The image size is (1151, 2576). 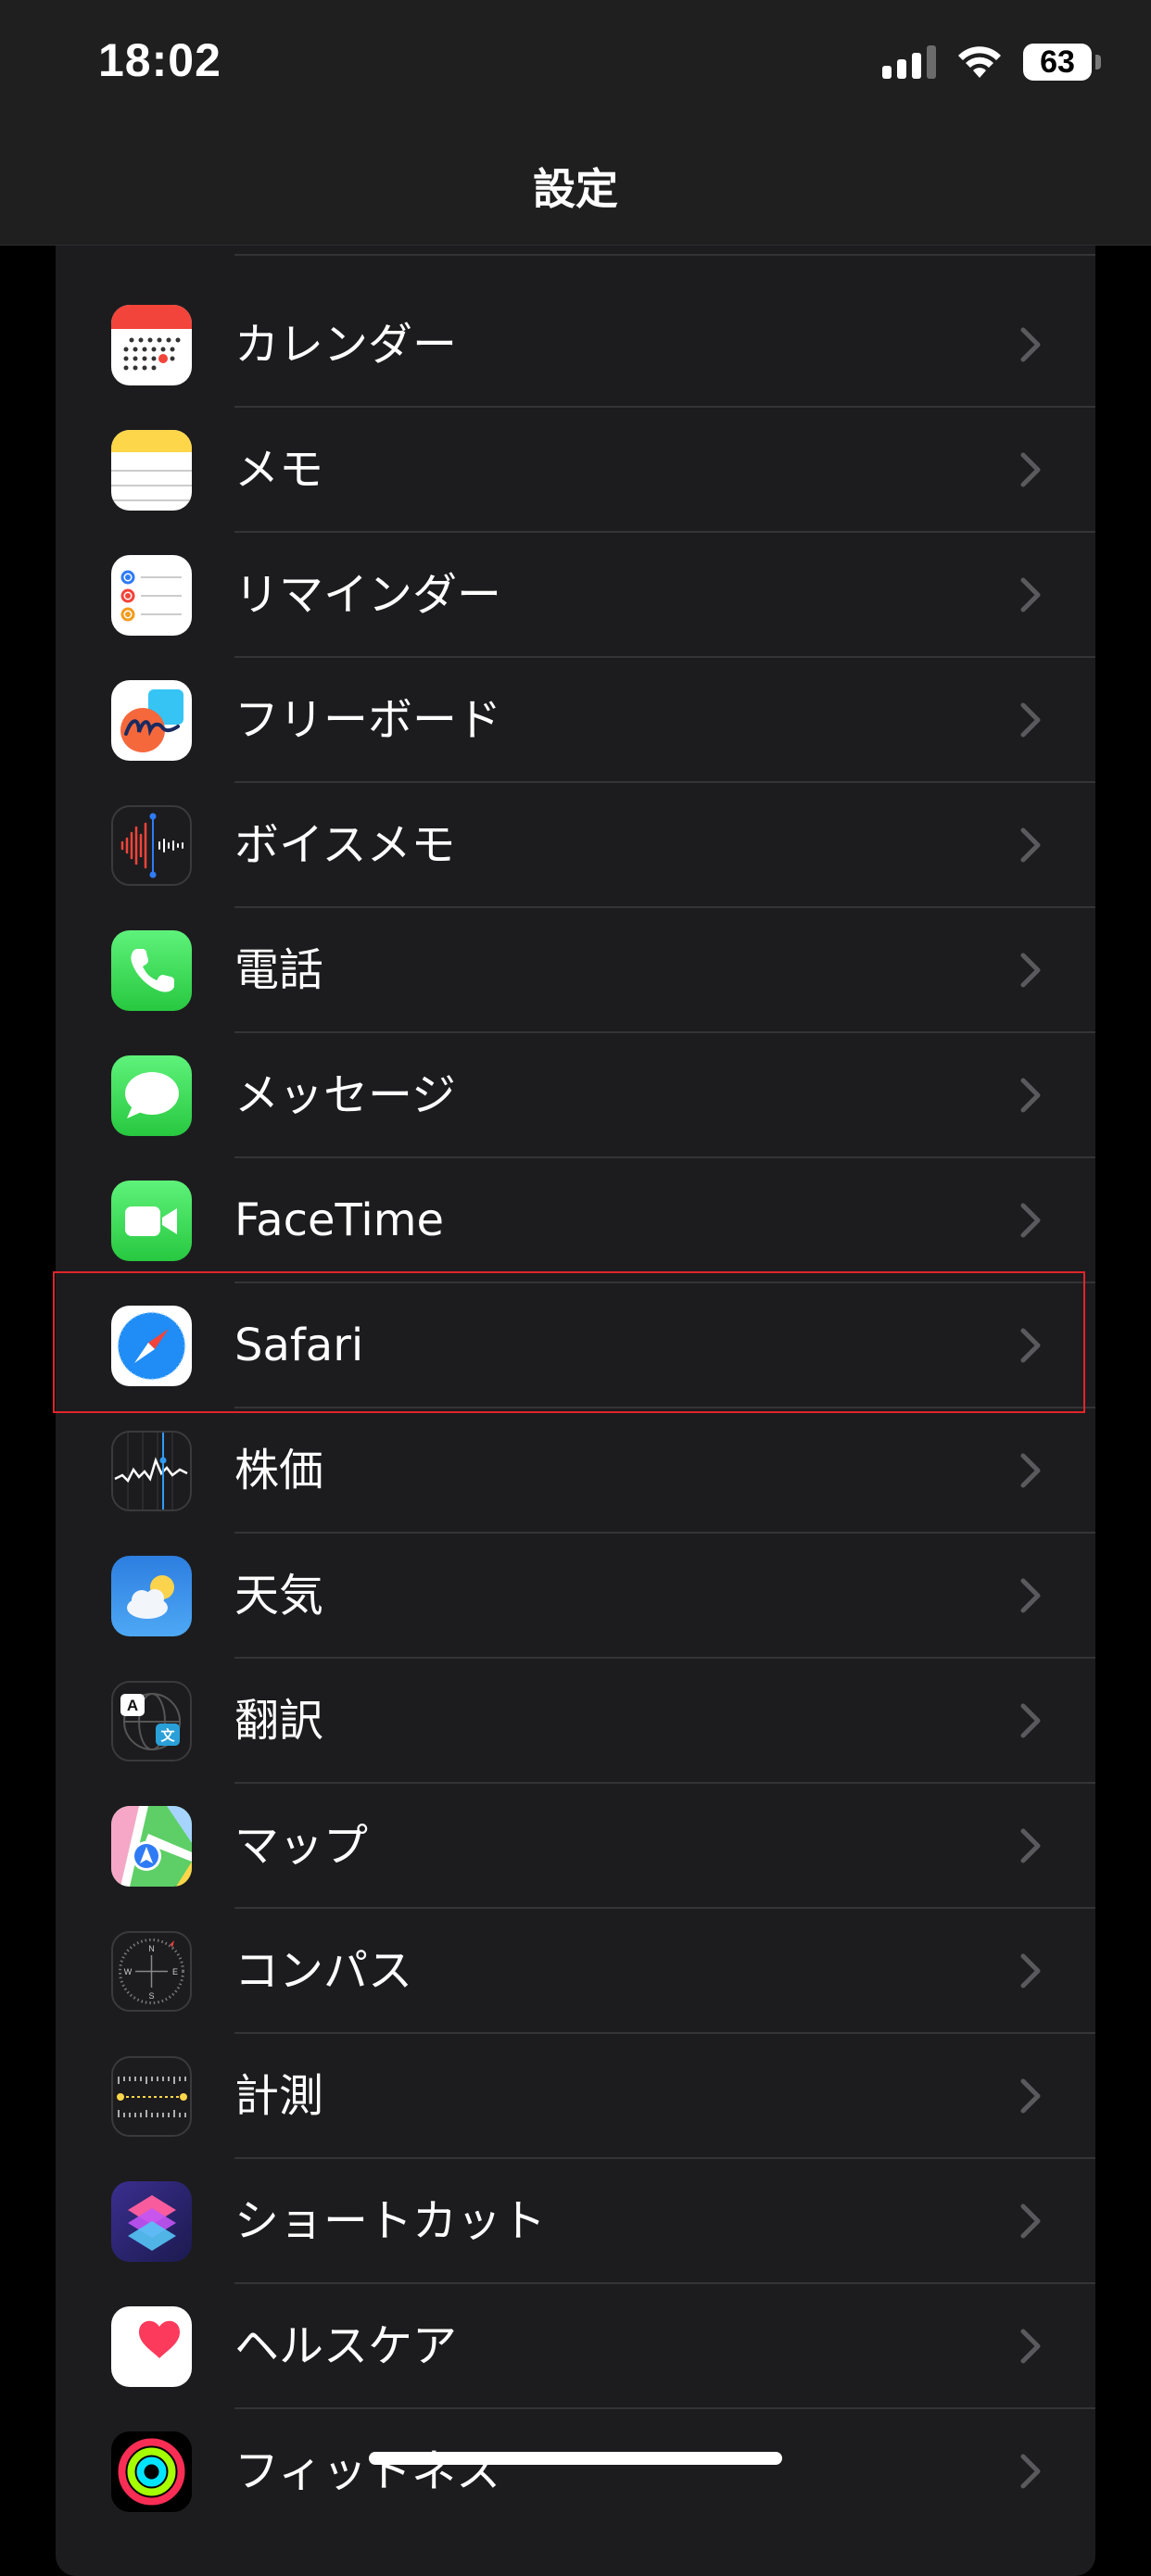 What do you see at coordinates (279, 470) in the screenshot?
I see `settings-row-label: メモ` at bounding box center [279, 470].